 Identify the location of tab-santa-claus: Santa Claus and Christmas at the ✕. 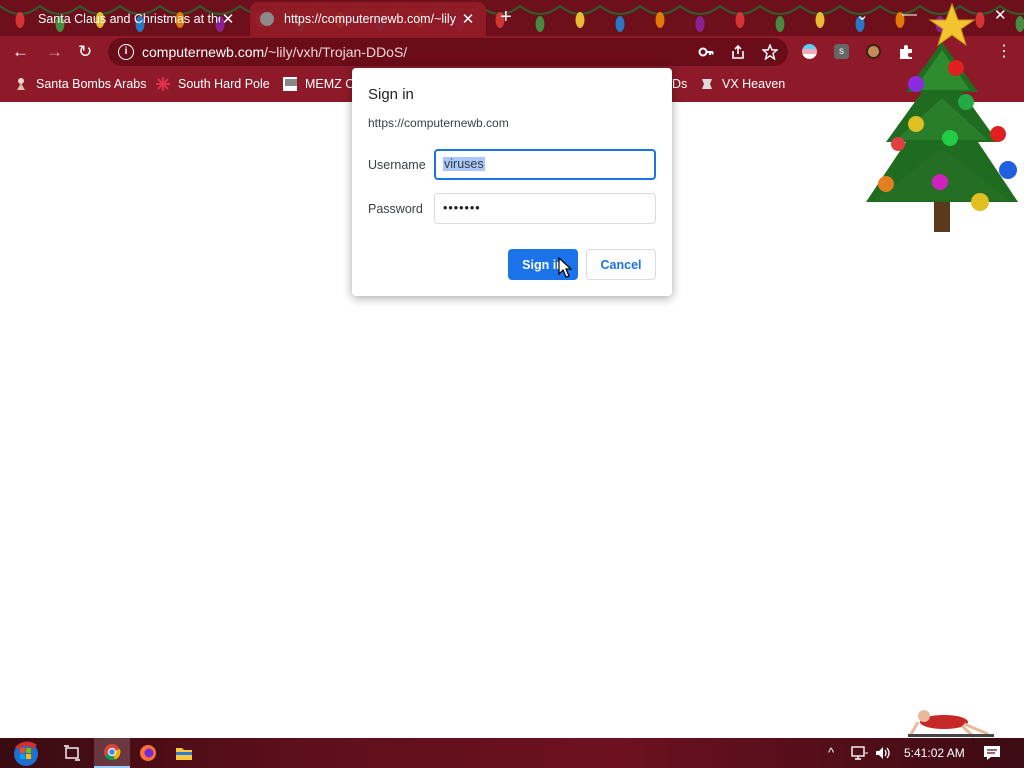
(137, 19).